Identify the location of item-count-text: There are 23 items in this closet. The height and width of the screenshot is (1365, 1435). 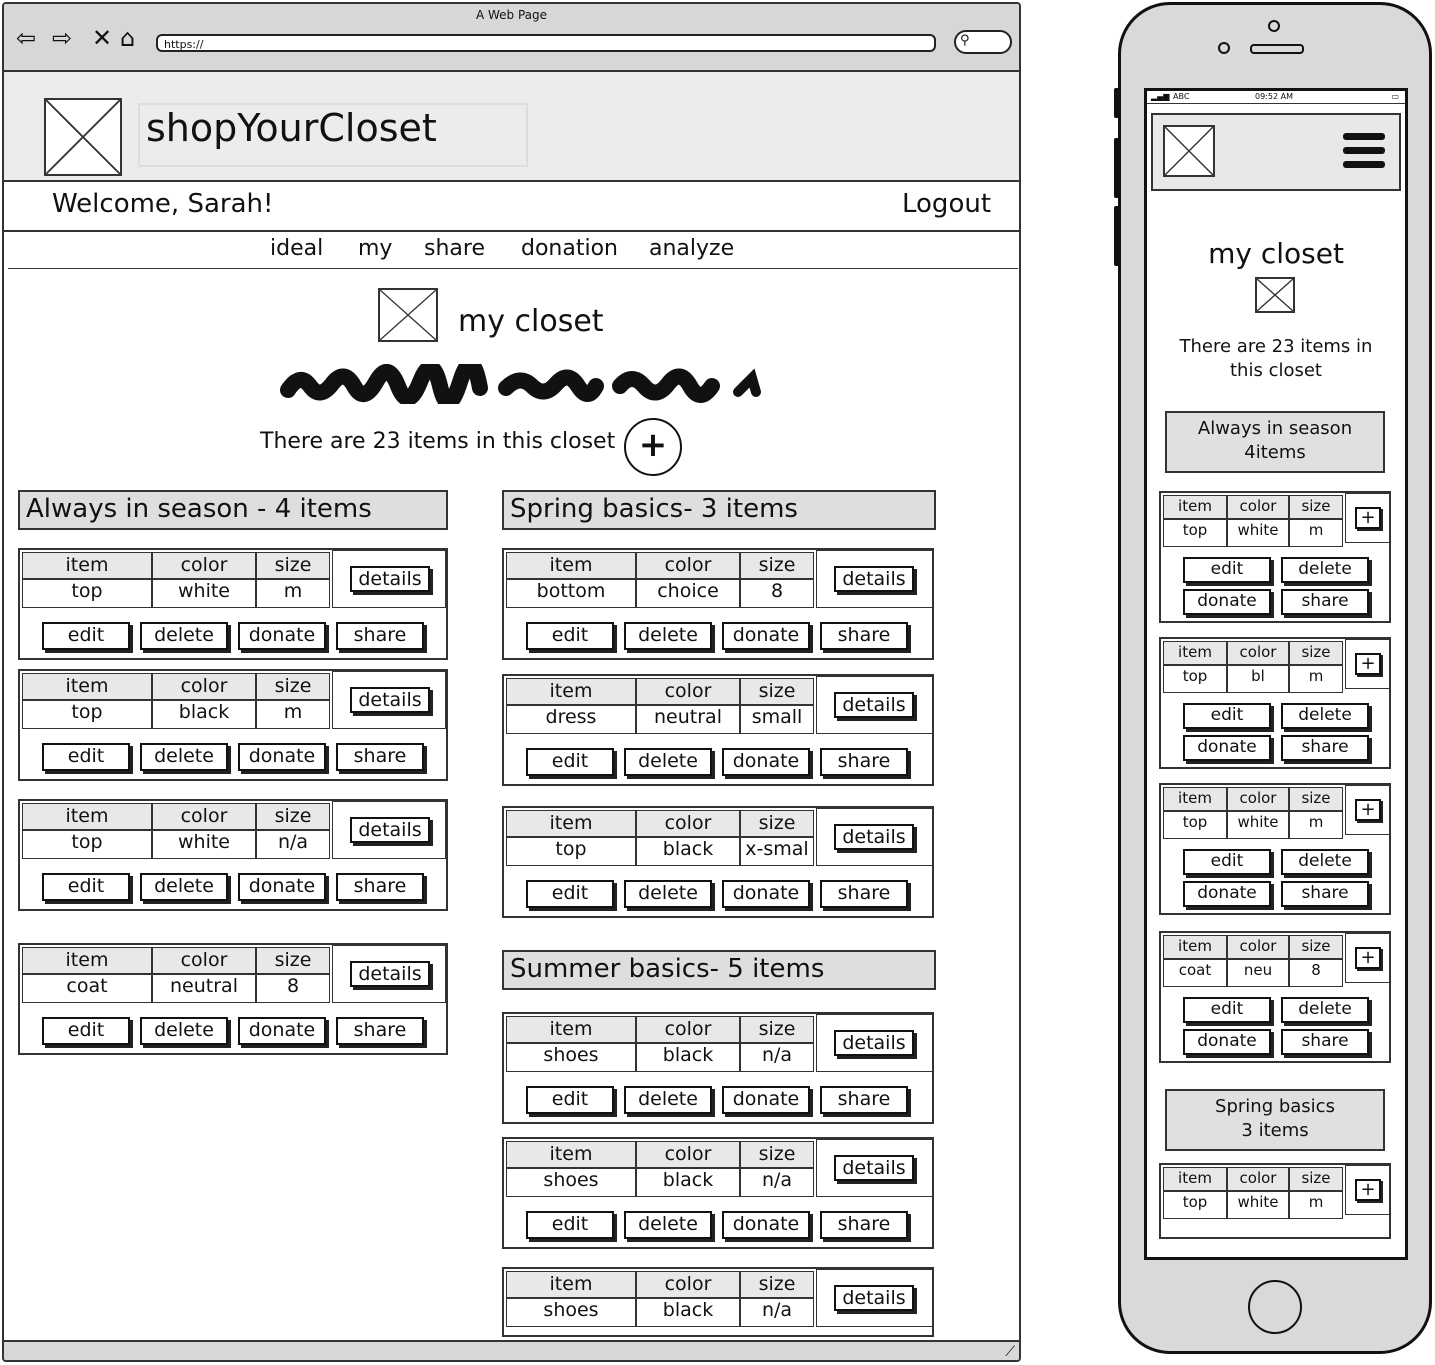
(438, 441).